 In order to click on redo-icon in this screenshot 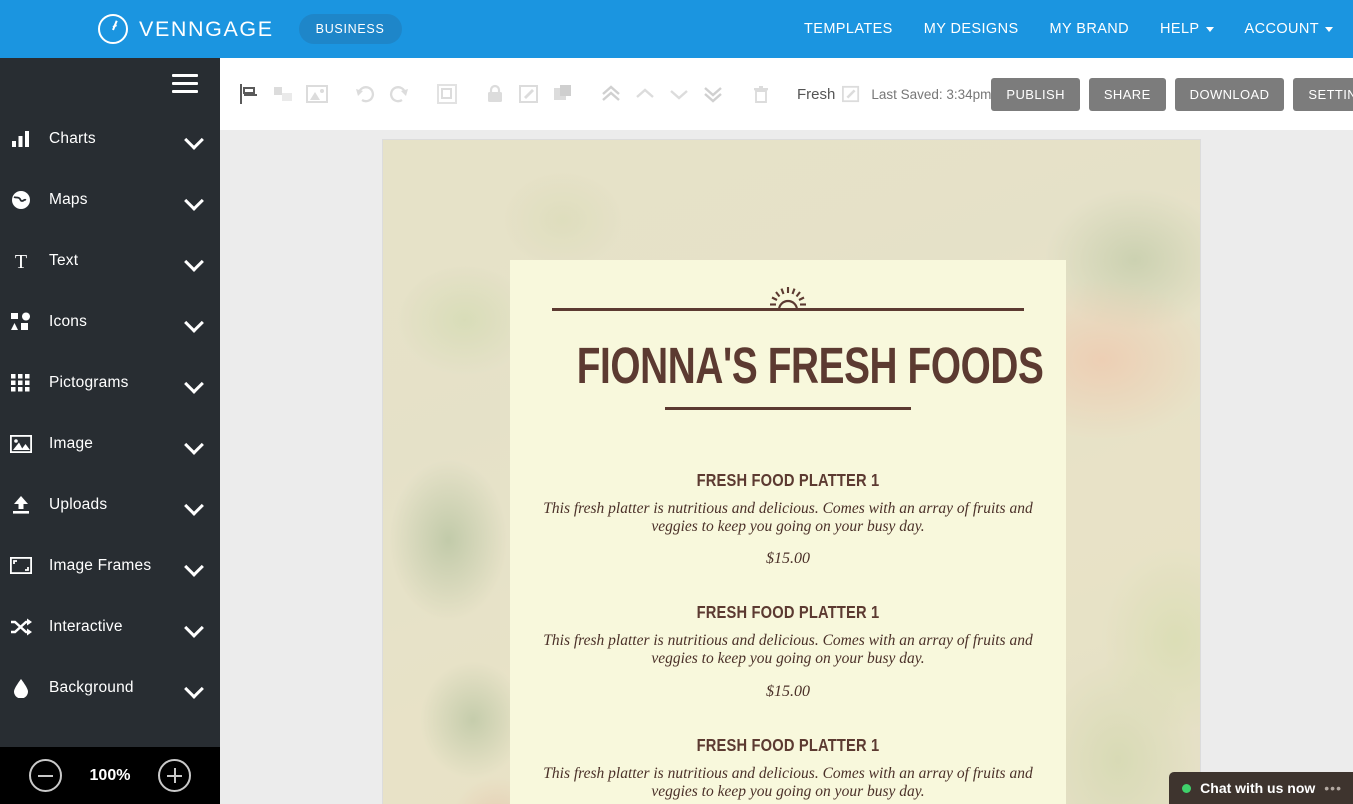, I will do `click(399, 94)`.